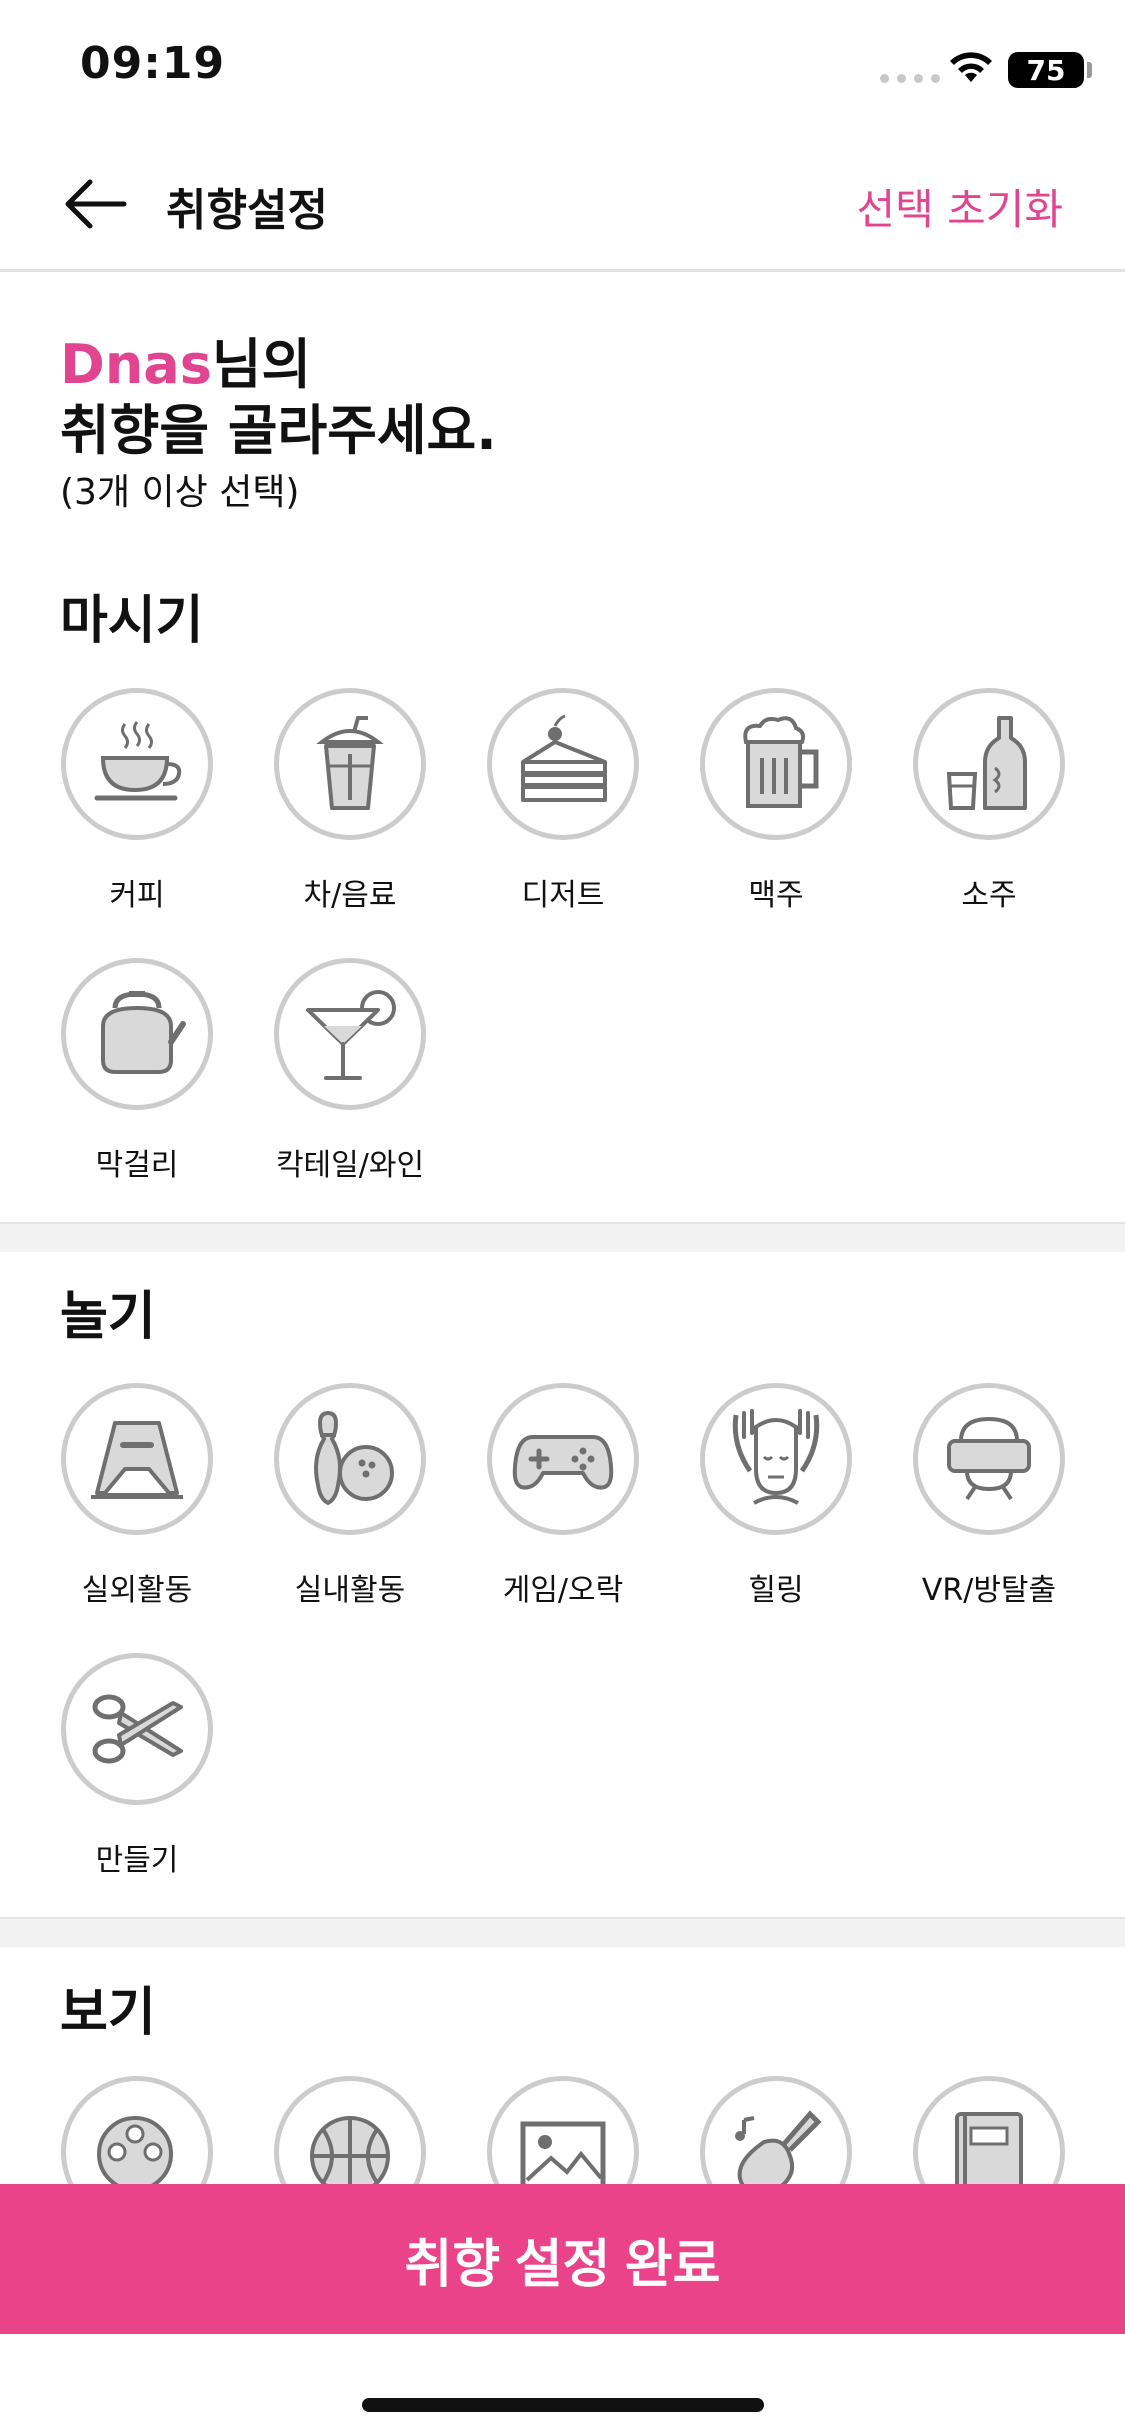  I want to click on cocktail-icon, so click(351, 1035).